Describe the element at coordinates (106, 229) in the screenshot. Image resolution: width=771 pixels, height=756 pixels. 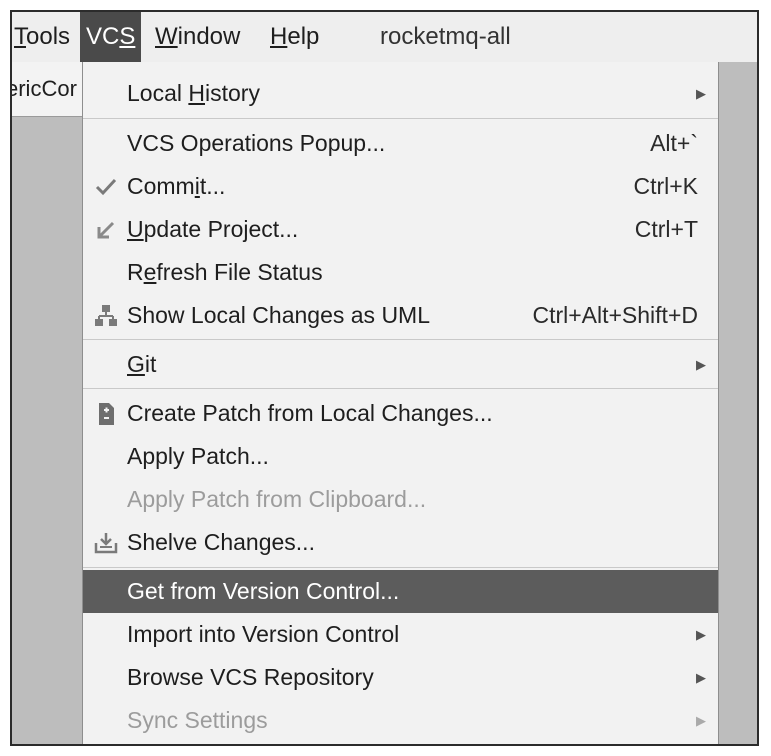
I see `update-arrow-icon` at that location.